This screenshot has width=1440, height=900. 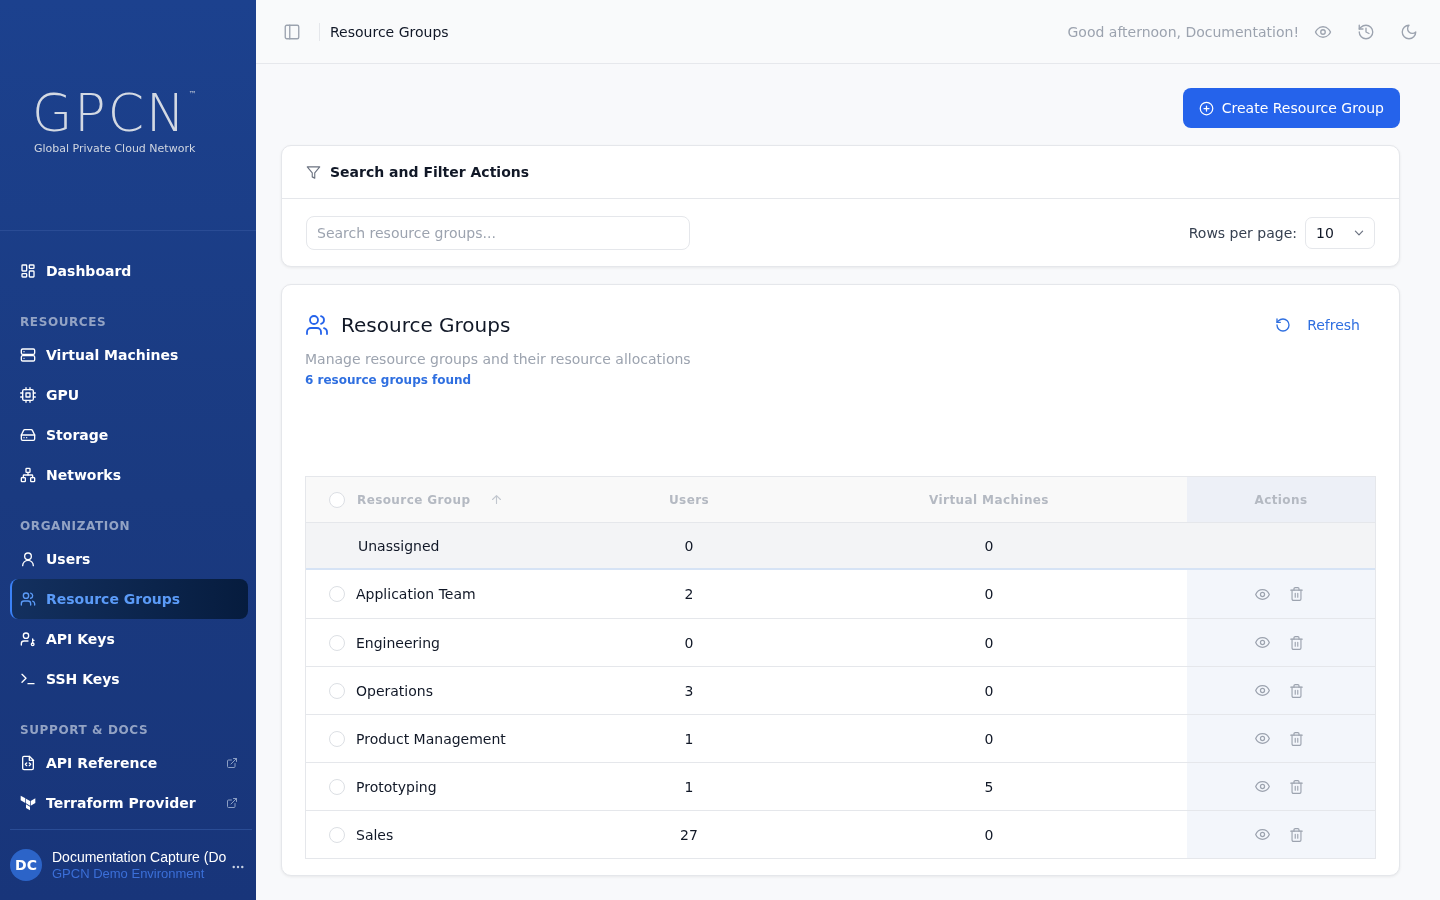 I want to click on table-row: Prototyping 1 5, so click(x=840, y=786).